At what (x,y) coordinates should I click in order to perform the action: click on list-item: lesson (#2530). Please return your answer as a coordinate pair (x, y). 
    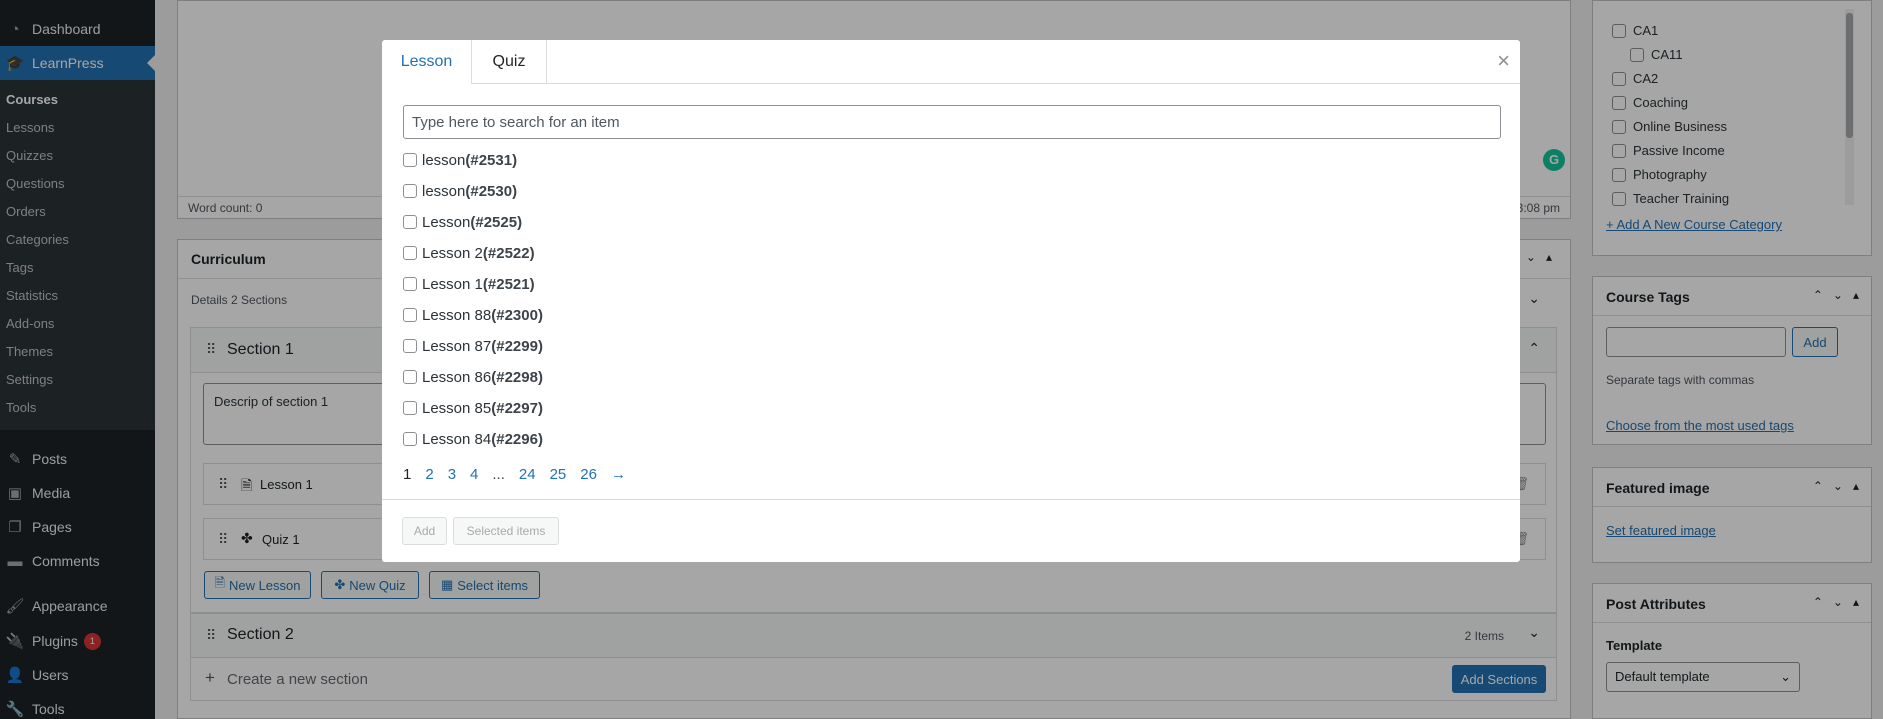
    Looking at the image, I should click on (460, 191).